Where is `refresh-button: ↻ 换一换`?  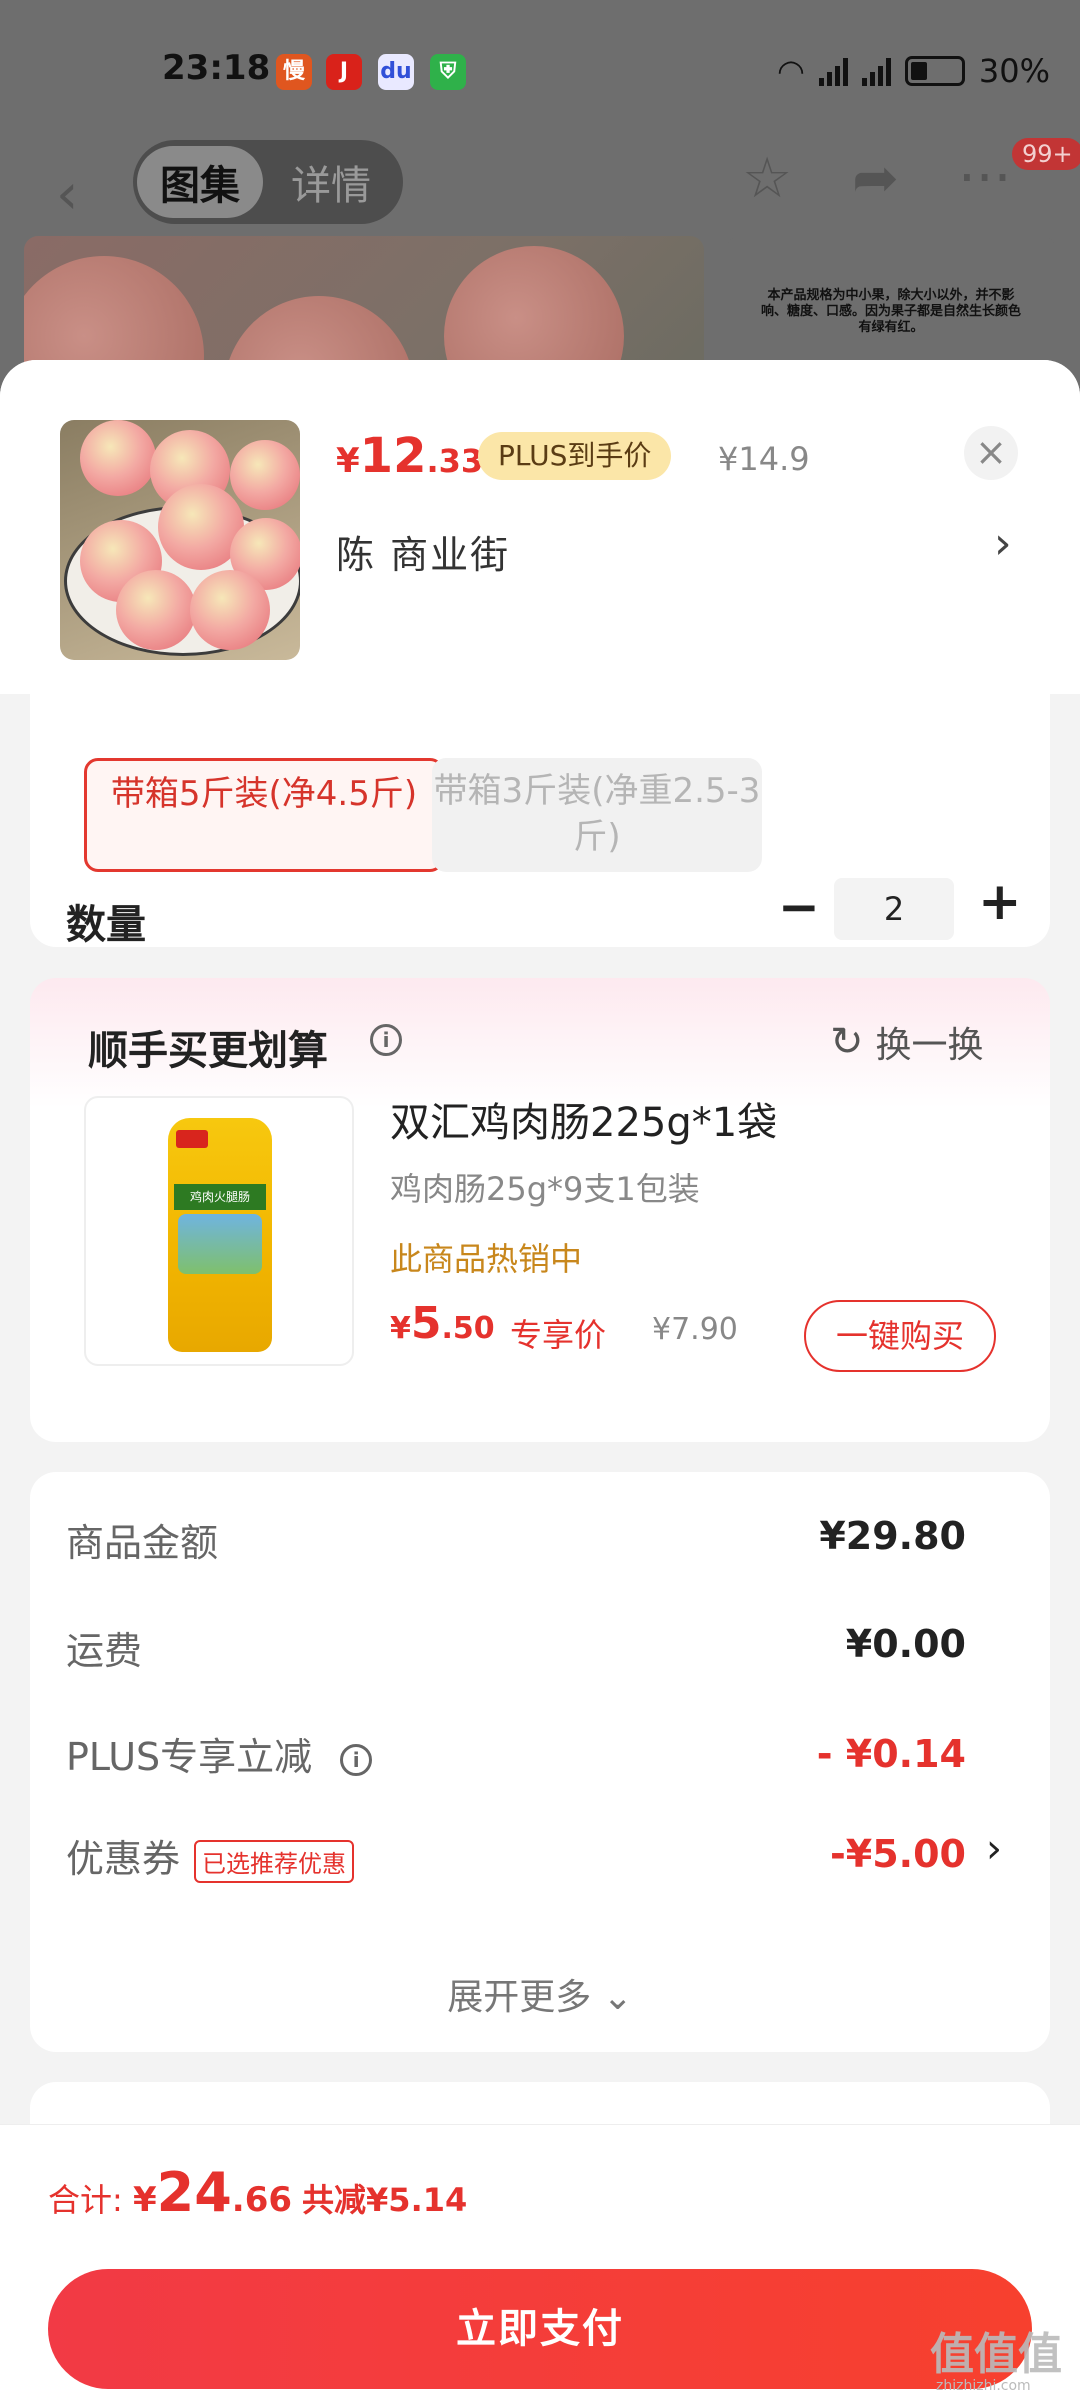
refresh-button: ↻ 换一换 is located at coordinates (907, 1042).